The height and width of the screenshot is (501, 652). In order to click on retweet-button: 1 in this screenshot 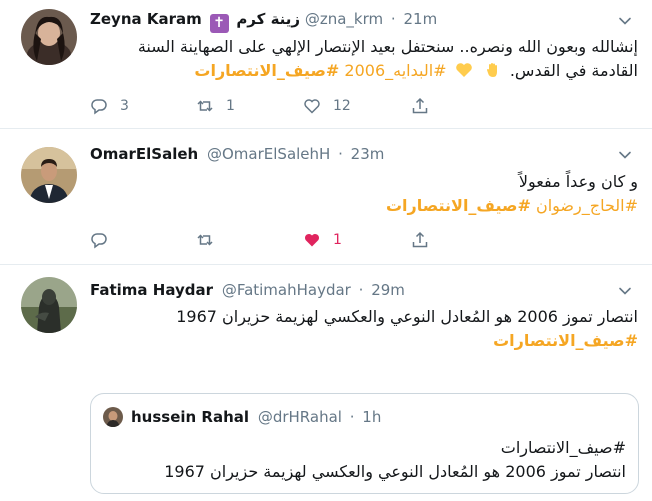, I will do `click(215, 106)`.